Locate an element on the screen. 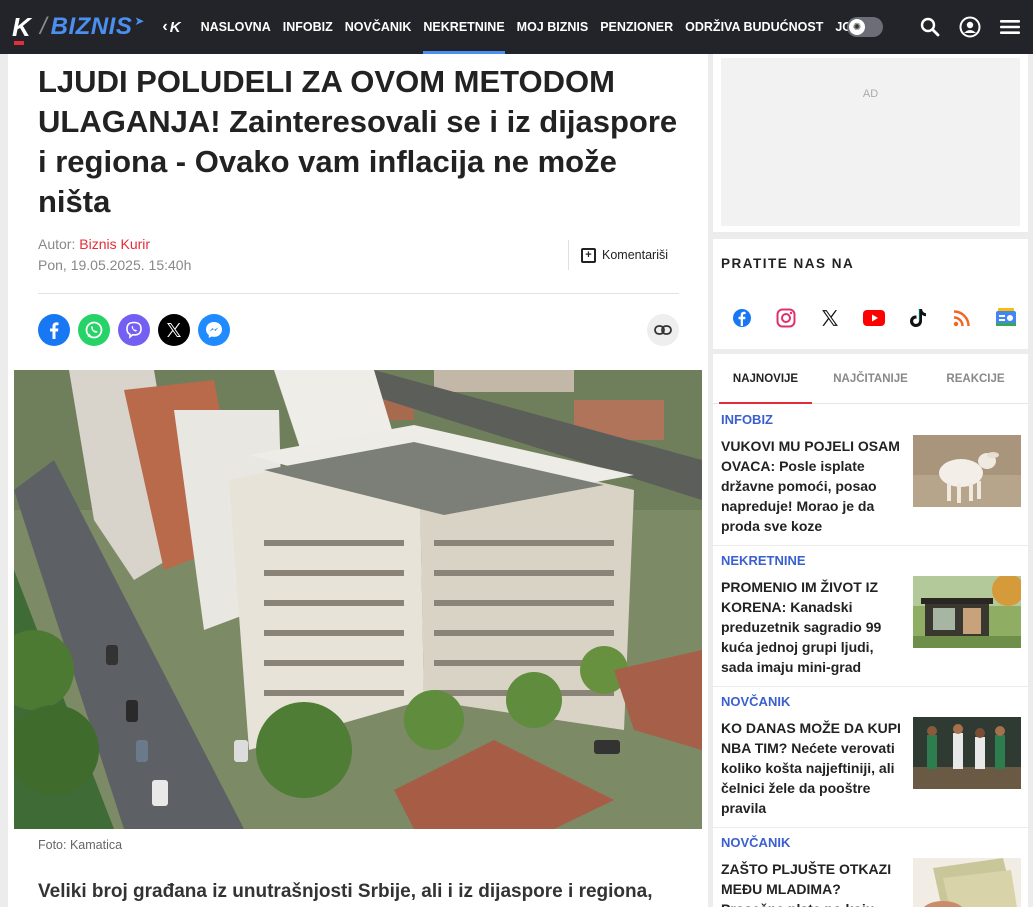 Image resolution: width=1033 pixels, height=907 pixels. news-category: NEKRETNINE is located at coordinates (763, 560).